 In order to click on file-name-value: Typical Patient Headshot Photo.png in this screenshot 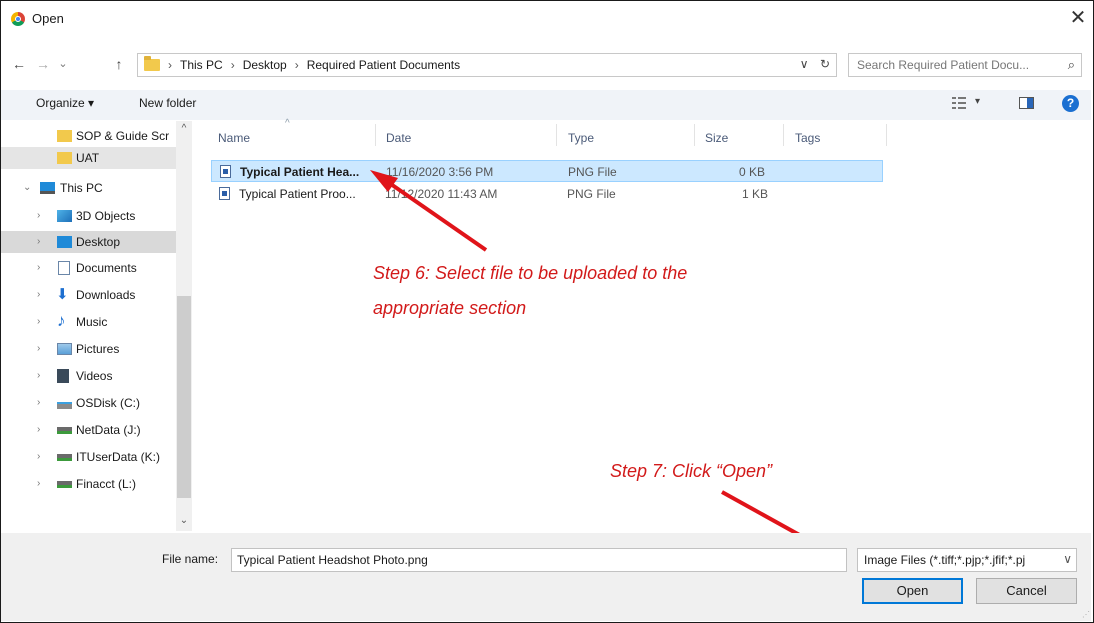, I will do `click(332, 560)`.